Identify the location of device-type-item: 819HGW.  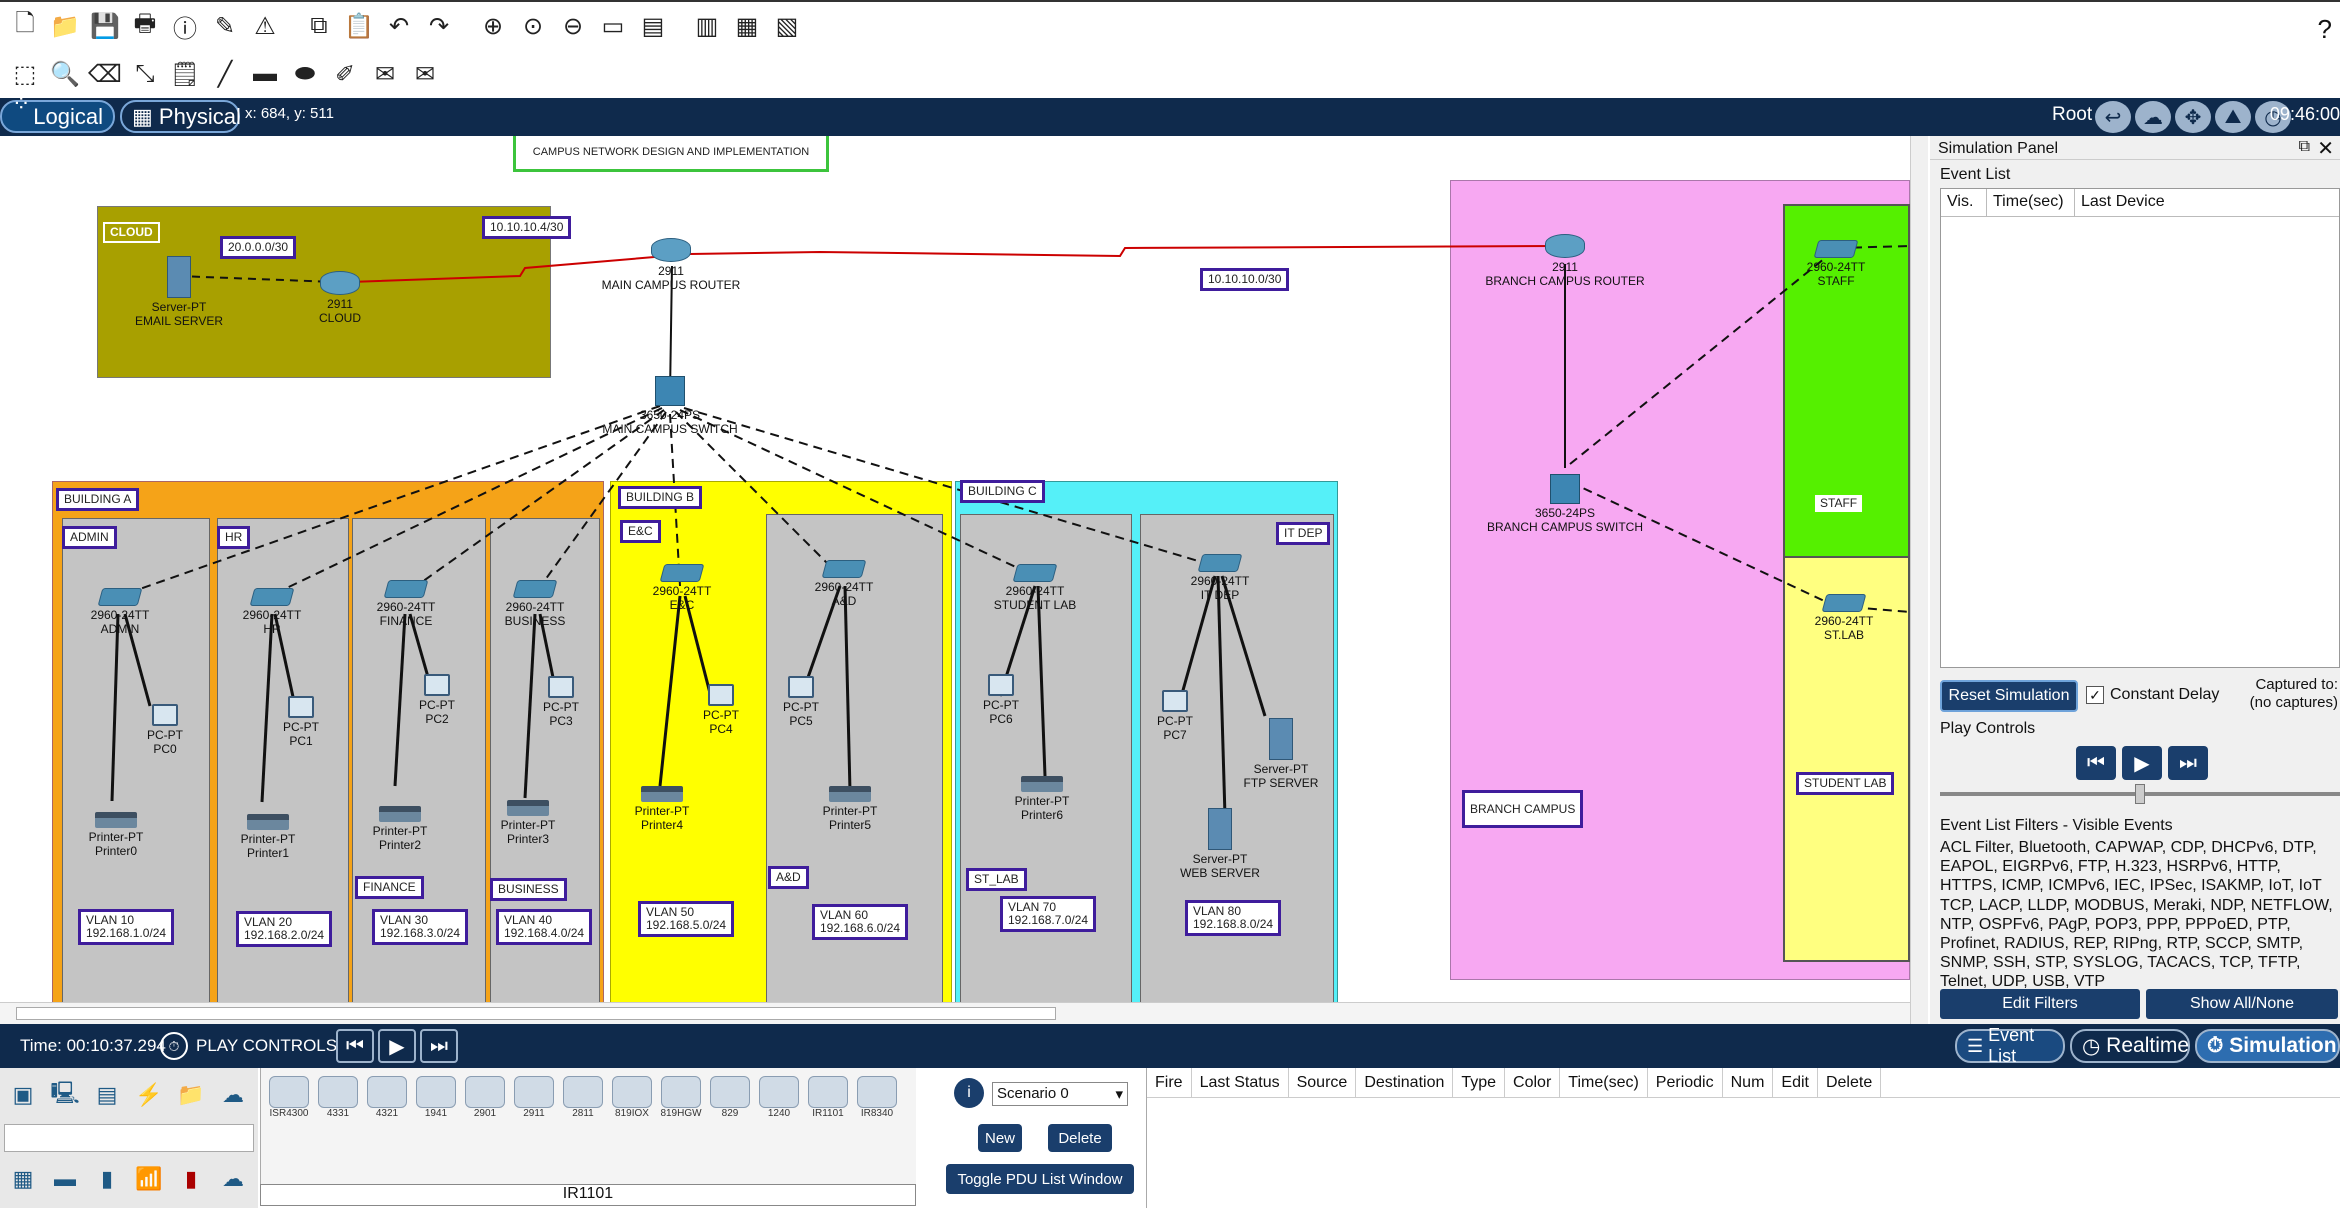
(681, 1097).